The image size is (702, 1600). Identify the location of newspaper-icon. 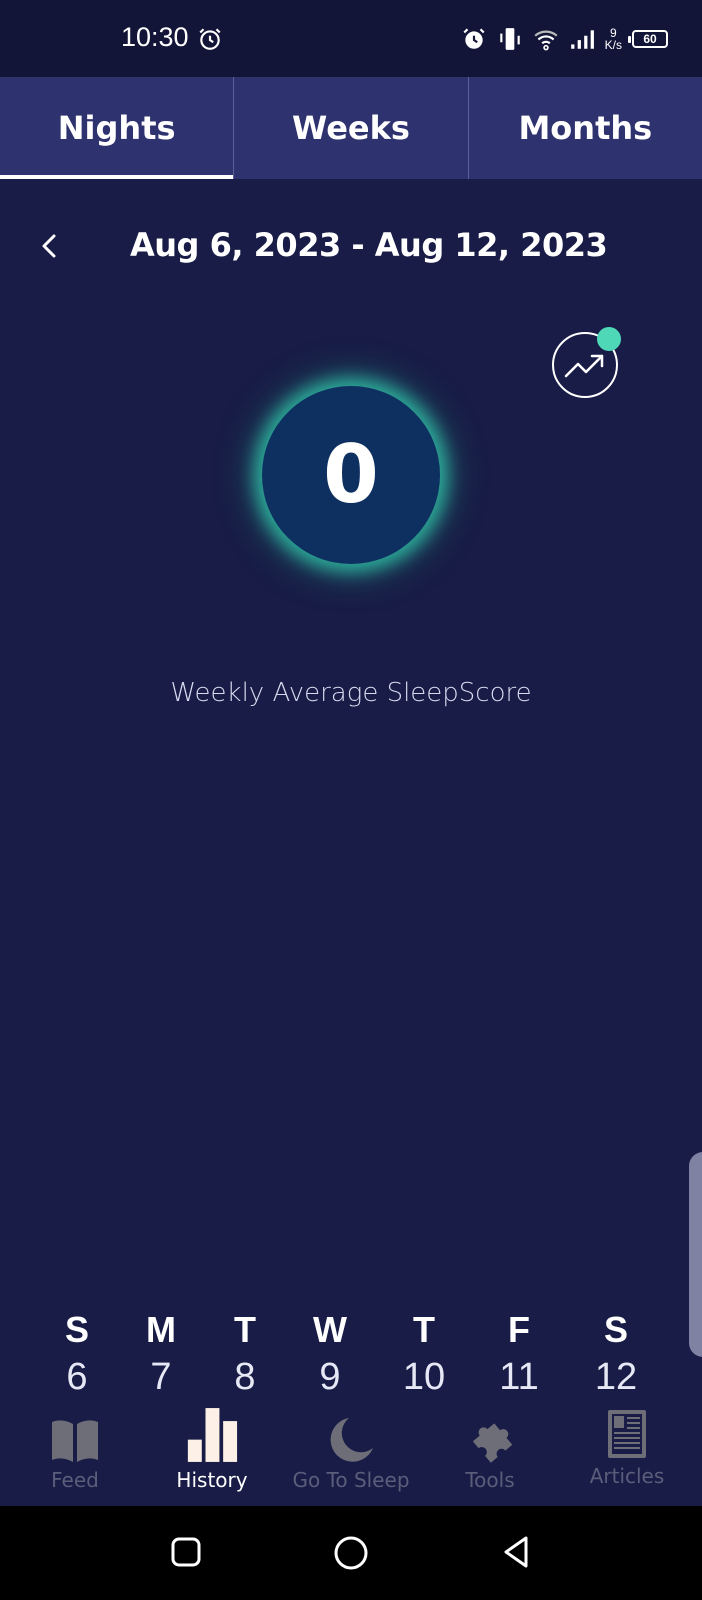
(627, 1434).